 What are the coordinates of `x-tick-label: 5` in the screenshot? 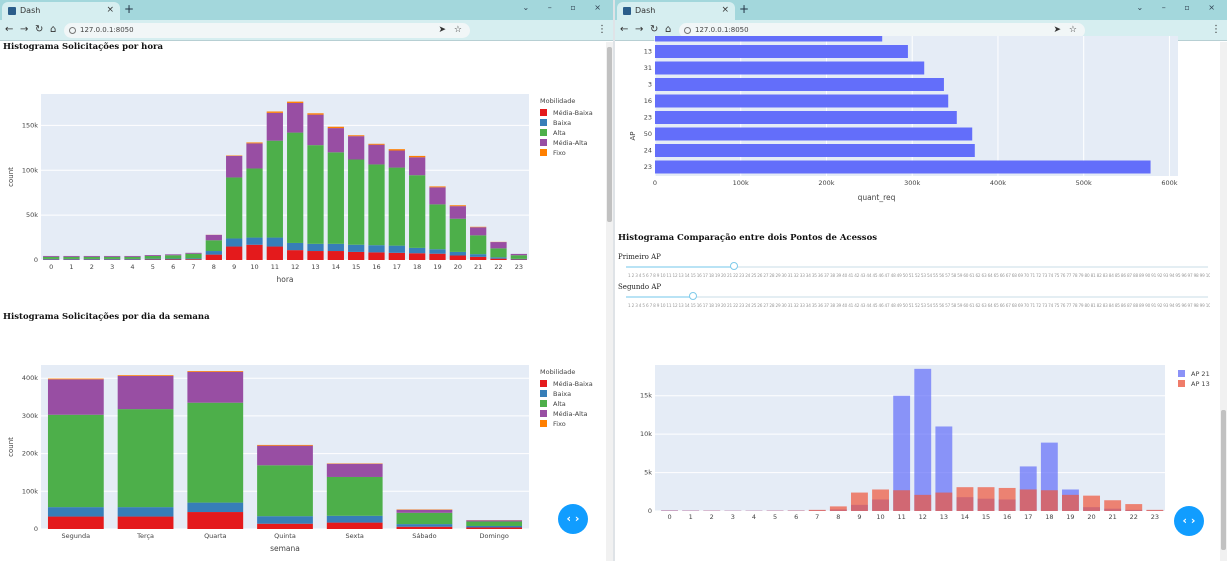 It's located at (153, 267).